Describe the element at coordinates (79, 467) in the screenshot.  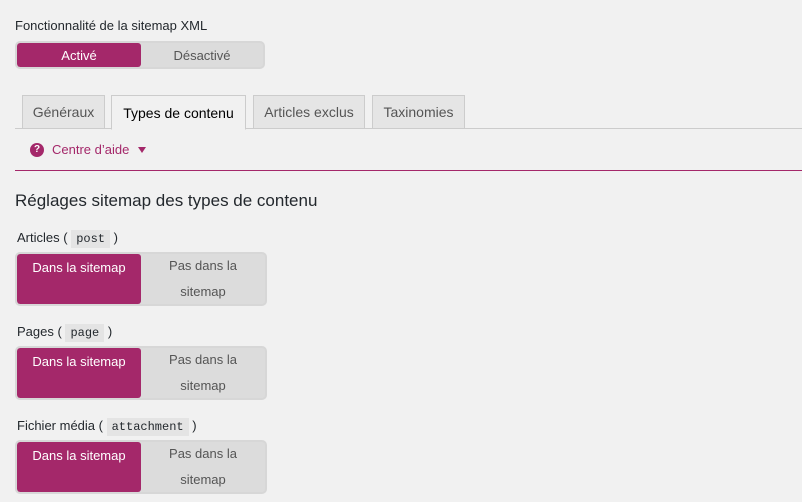
I see `media-in-sitemap-option: Dans la sitemap` at that location.